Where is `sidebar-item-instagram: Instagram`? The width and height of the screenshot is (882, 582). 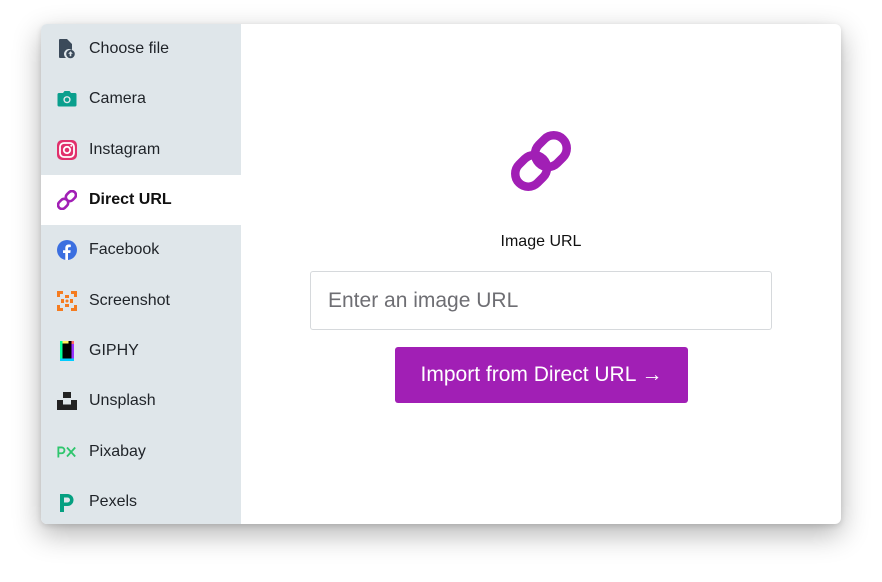
sidebar-item-instagram: Instagram is located at coordinates (141, 150).